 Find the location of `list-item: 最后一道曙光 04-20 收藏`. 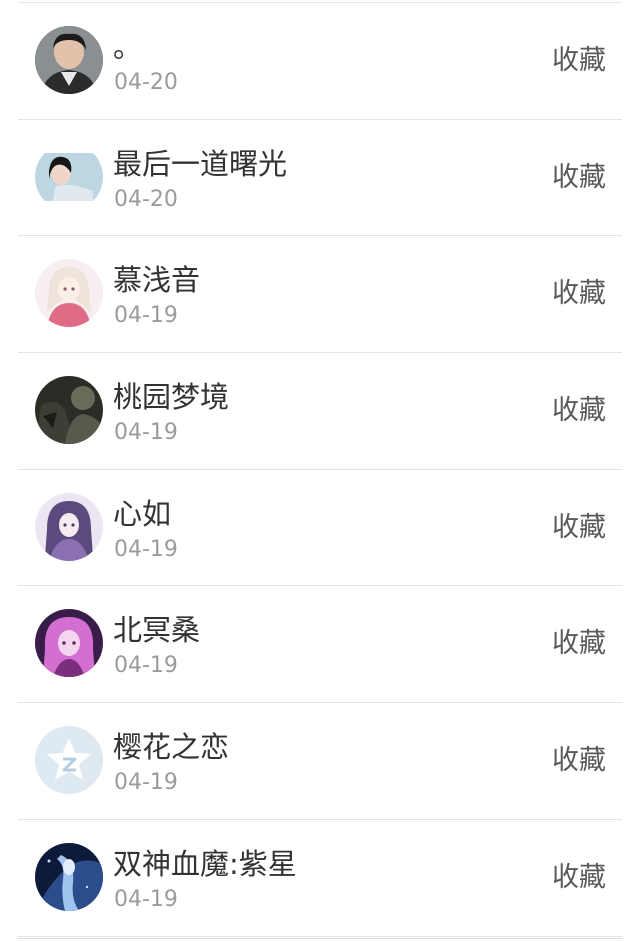

list-item: 最后一道曙光 04-20 收藏 is located at coordinates (320, 178).